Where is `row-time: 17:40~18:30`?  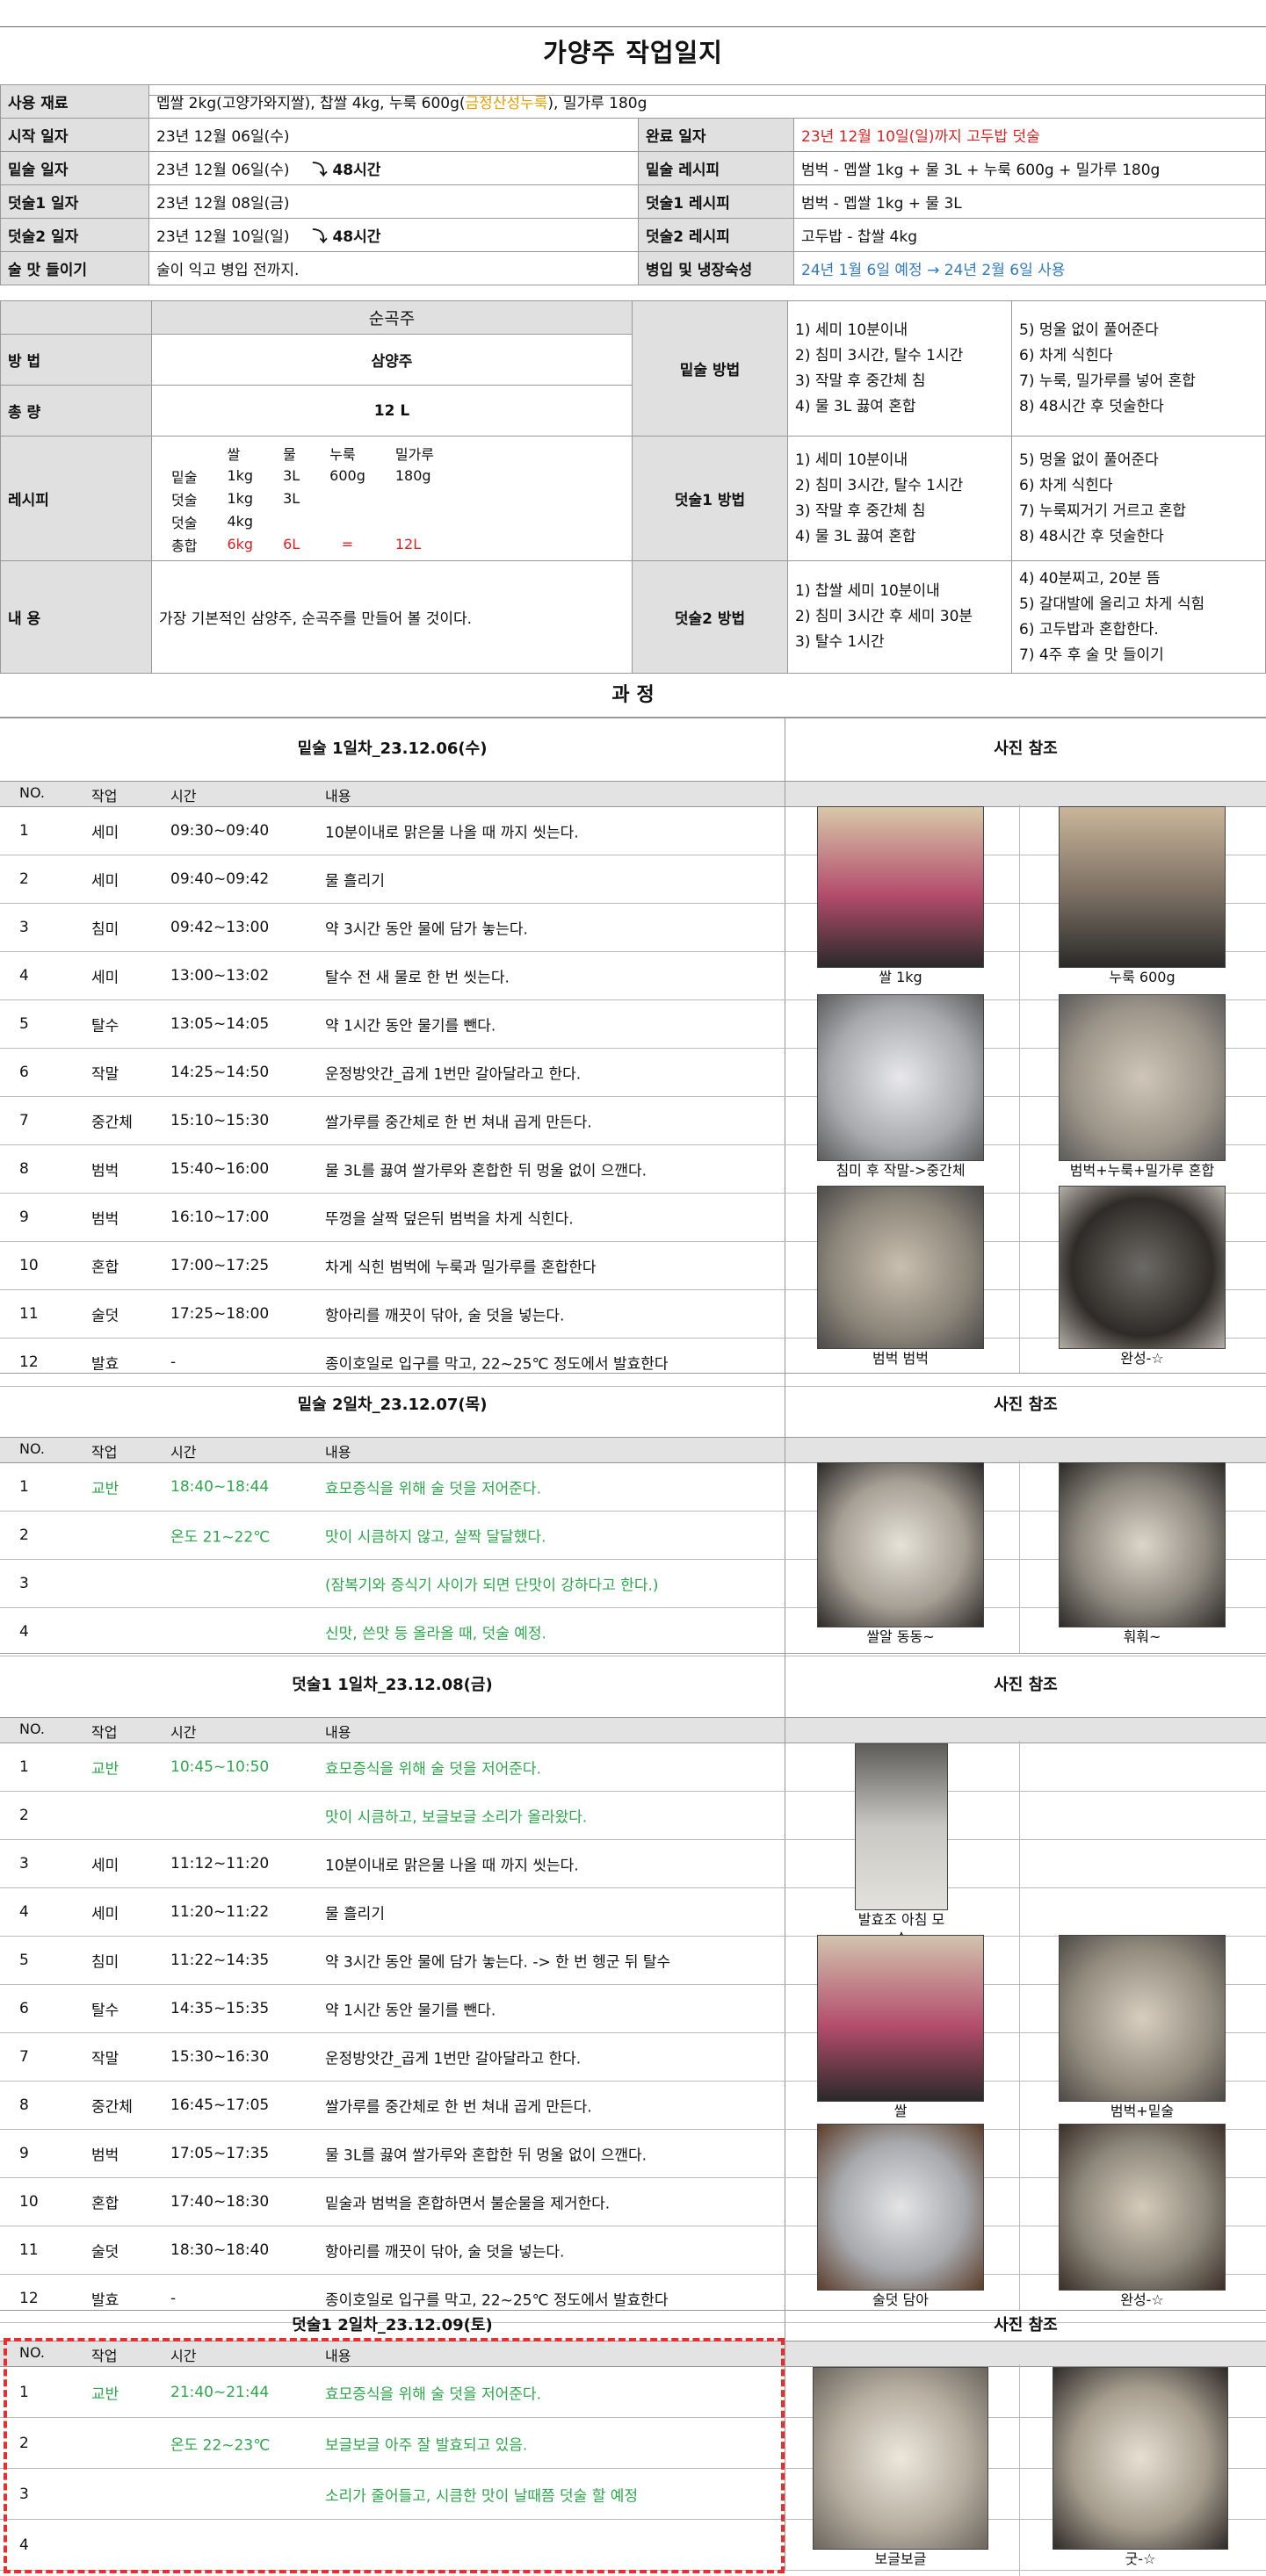
row-time: 17:40~18:30 is located at coordinates (220, 2202).